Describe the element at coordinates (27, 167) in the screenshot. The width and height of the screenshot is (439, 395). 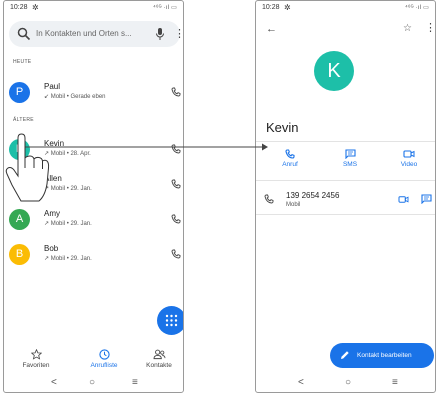
I see `tapping-hand-icon` at that location.